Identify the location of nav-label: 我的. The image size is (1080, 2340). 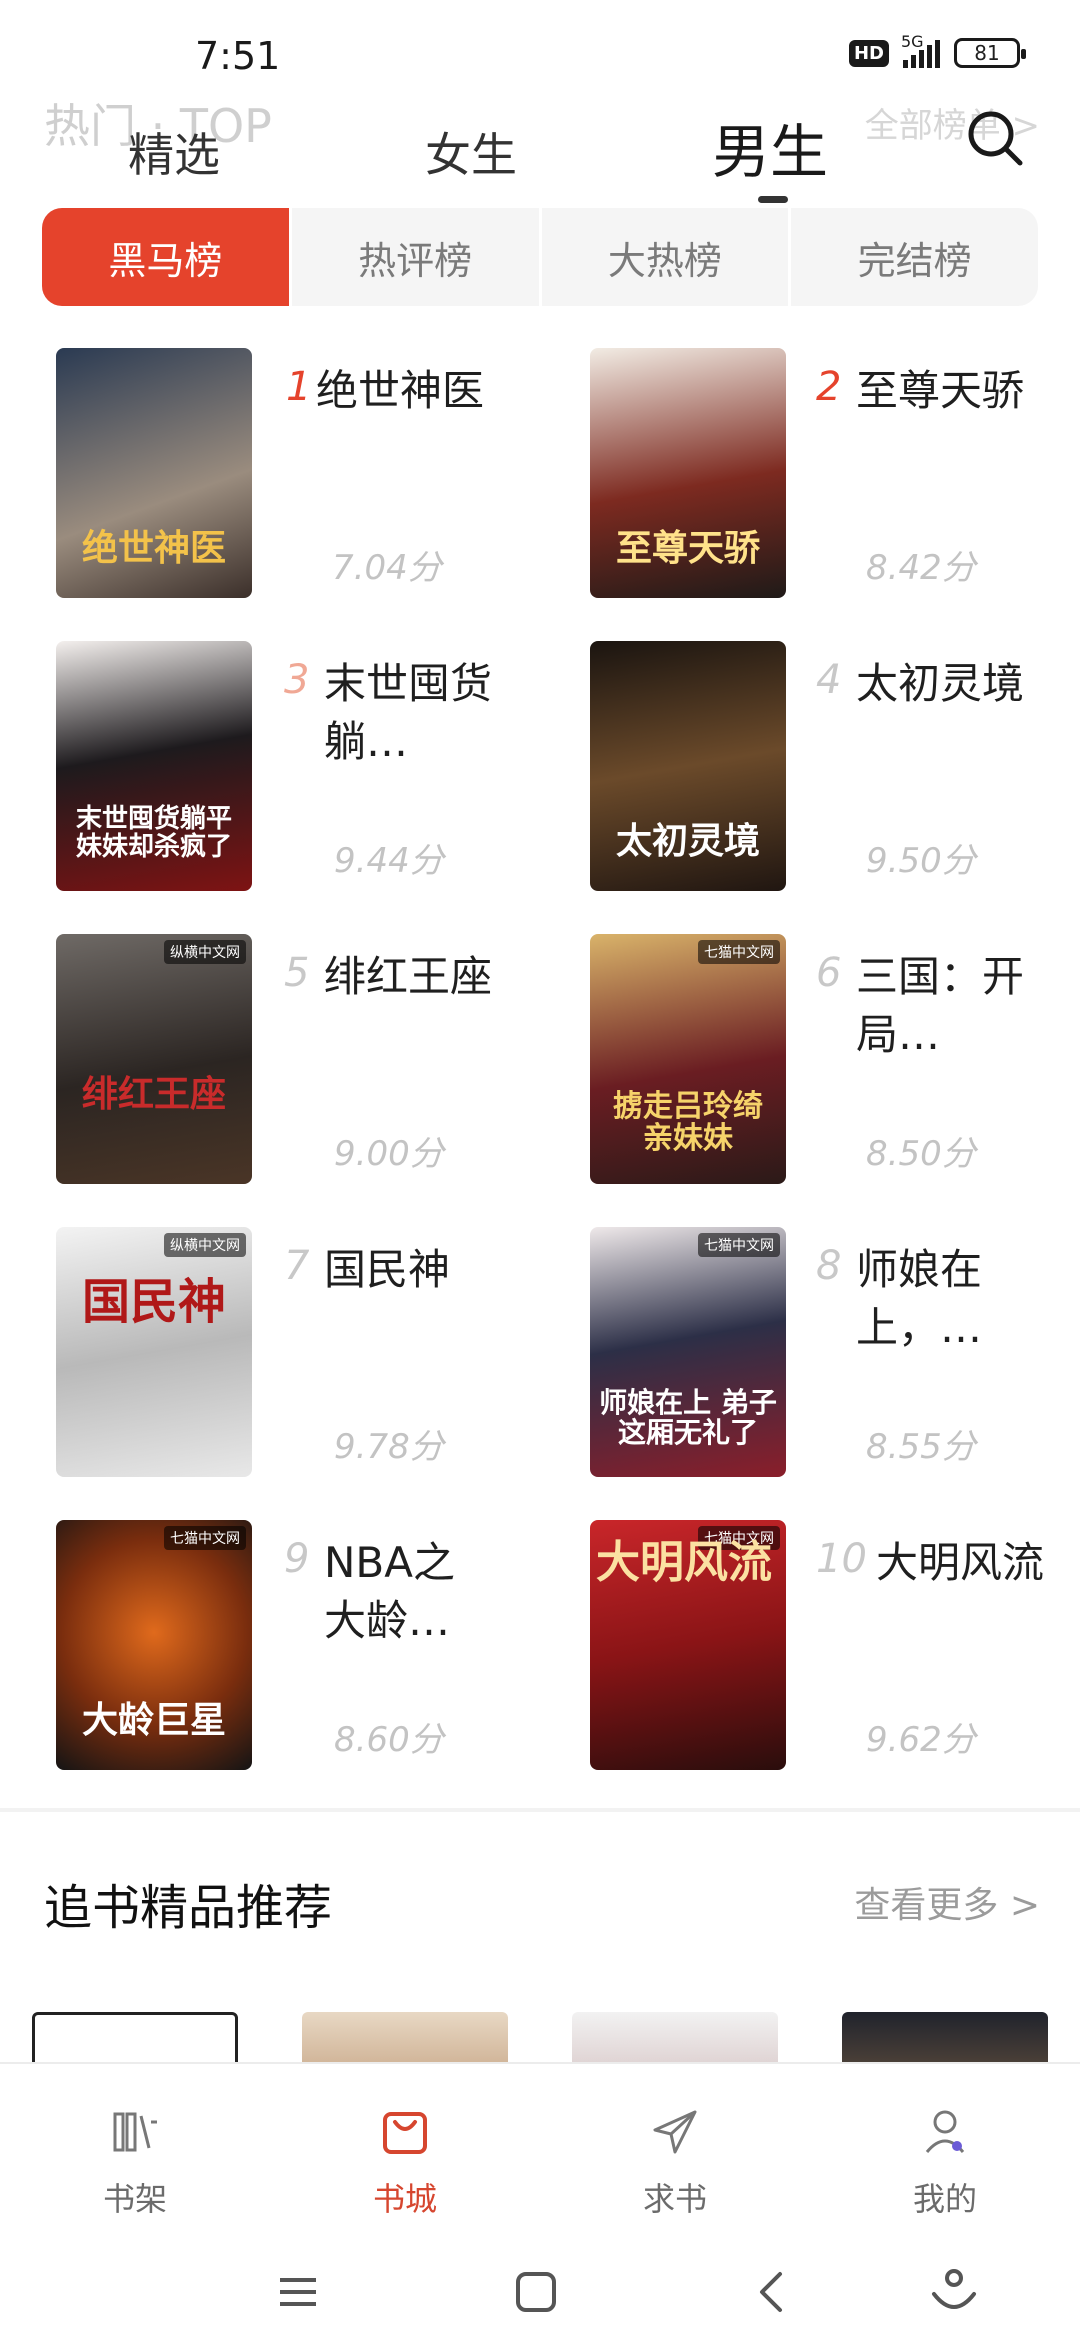
(944, 2199).